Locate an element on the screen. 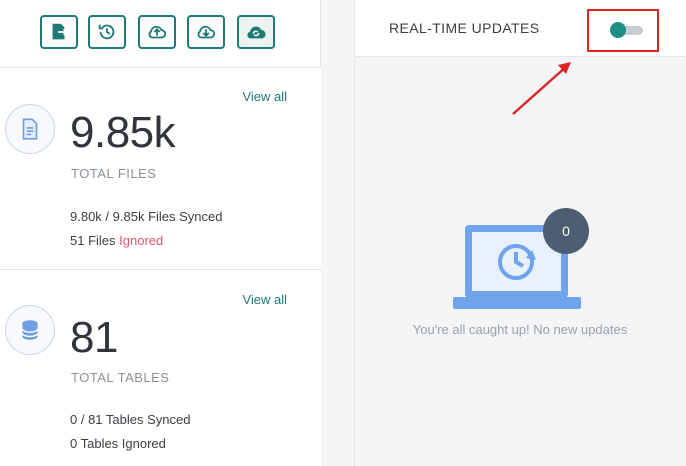  toggle-knob is located at coordinates (618, 30).